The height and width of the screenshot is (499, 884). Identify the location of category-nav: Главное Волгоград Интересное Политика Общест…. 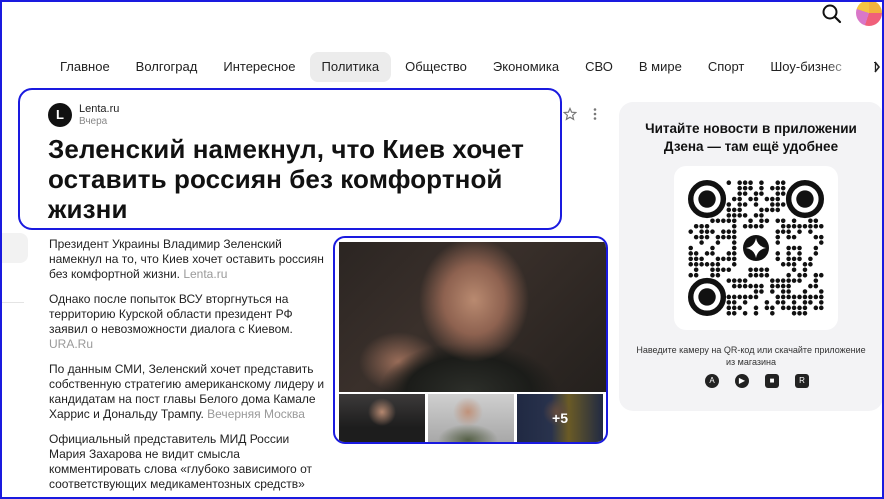
(466, 67).